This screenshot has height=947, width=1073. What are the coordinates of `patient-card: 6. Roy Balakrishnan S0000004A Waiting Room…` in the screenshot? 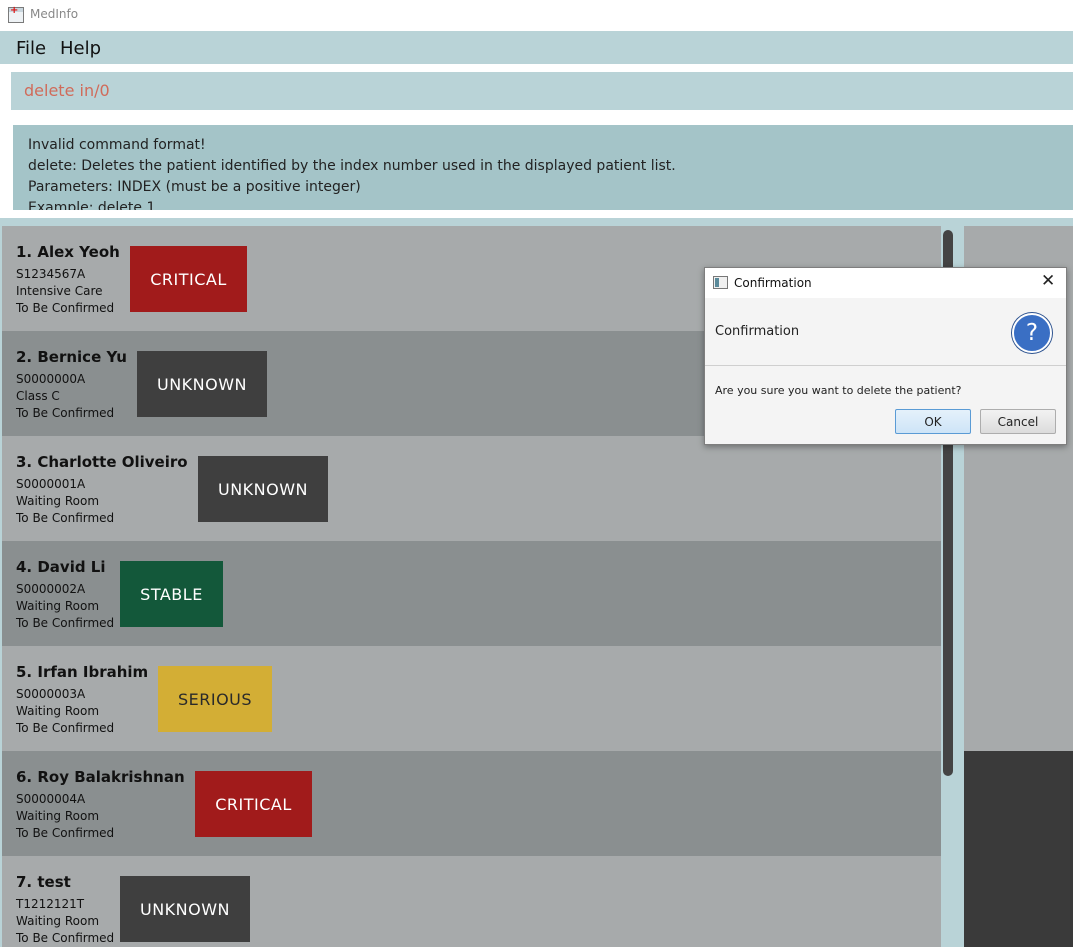 It's located at (471, 803).